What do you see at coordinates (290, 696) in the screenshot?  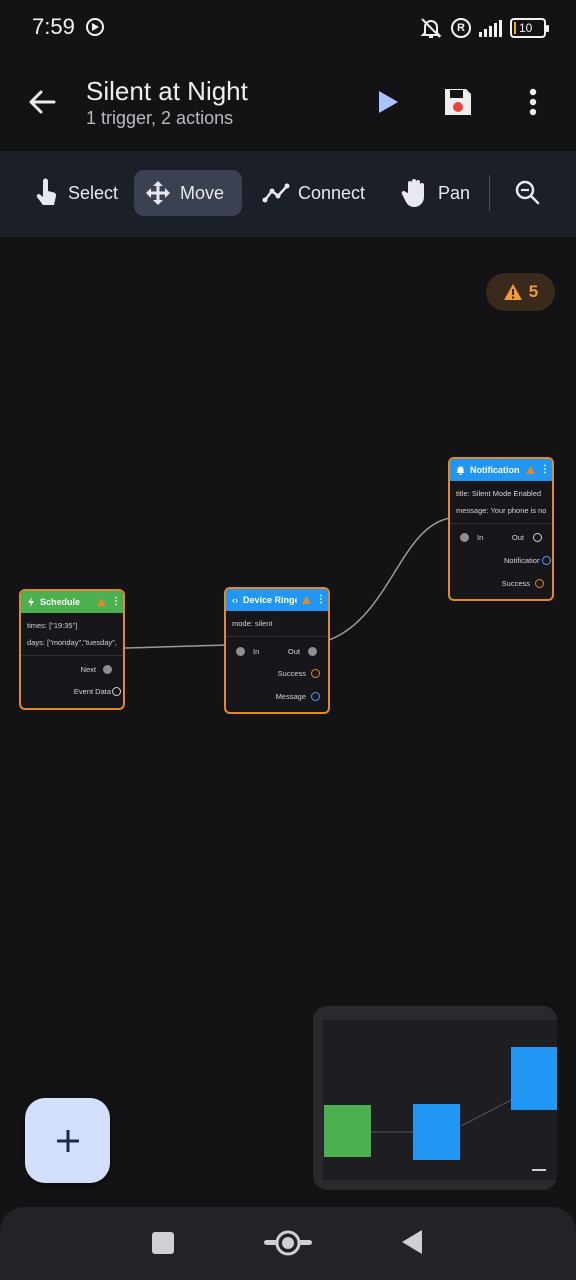 I see `port-label-message: Message` at bounding box center [290, 696].